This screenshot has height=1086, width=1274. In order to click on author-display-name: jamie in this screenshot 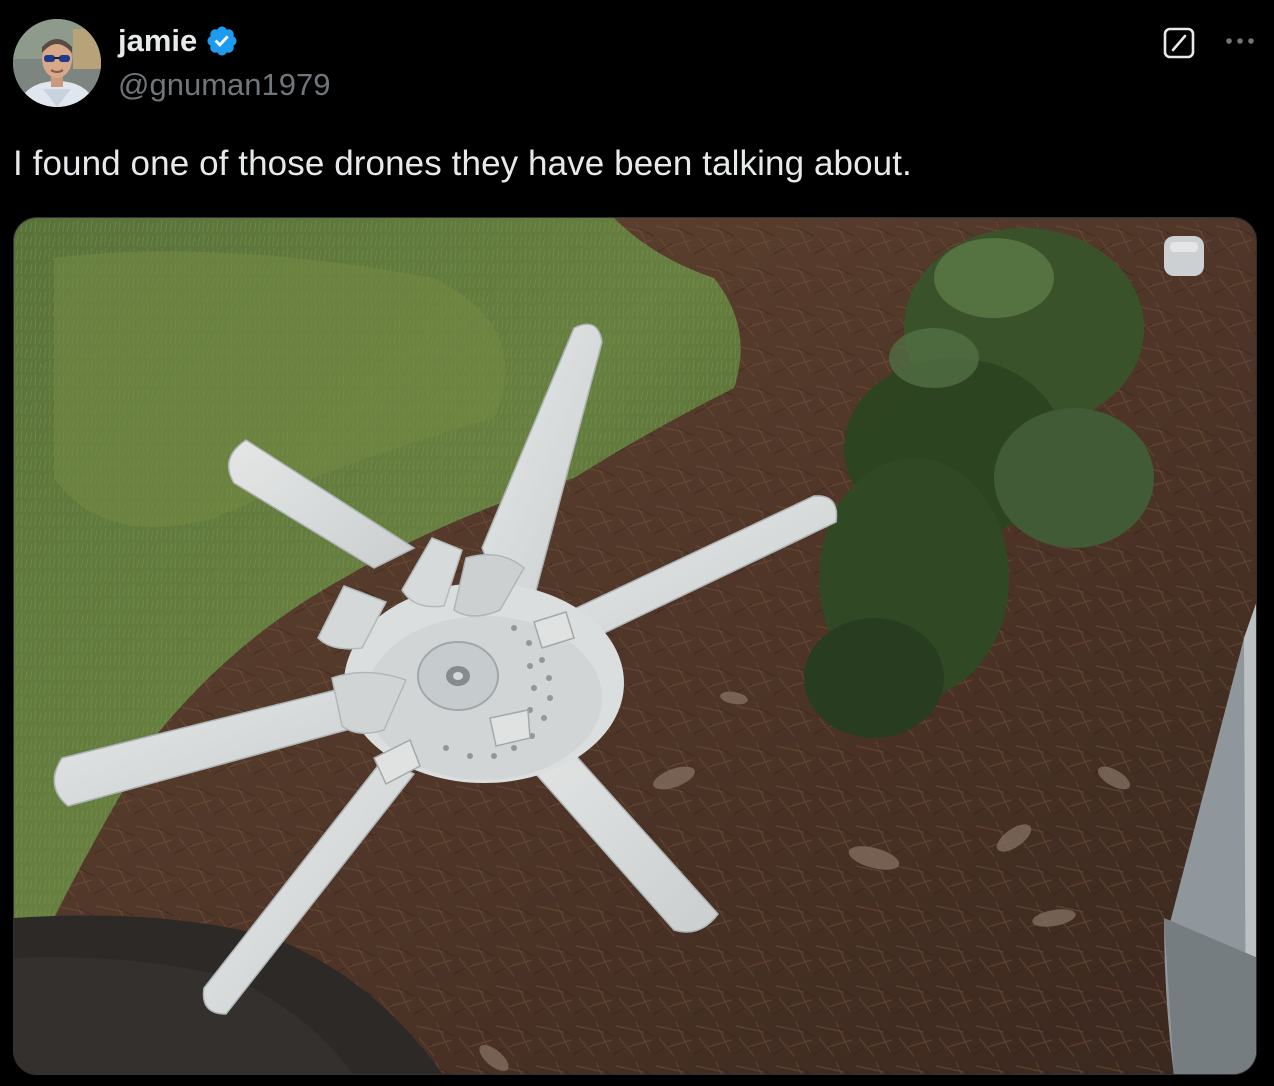, I will do `click(157, 41)`.